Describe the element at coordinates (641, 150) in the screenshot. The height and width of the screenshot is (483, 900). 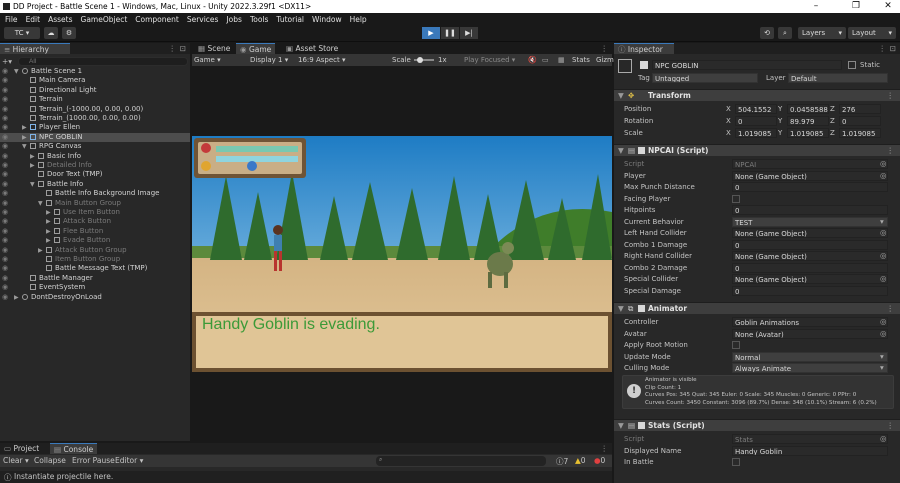
I see `npcai-enabled-checkbox` at that location.